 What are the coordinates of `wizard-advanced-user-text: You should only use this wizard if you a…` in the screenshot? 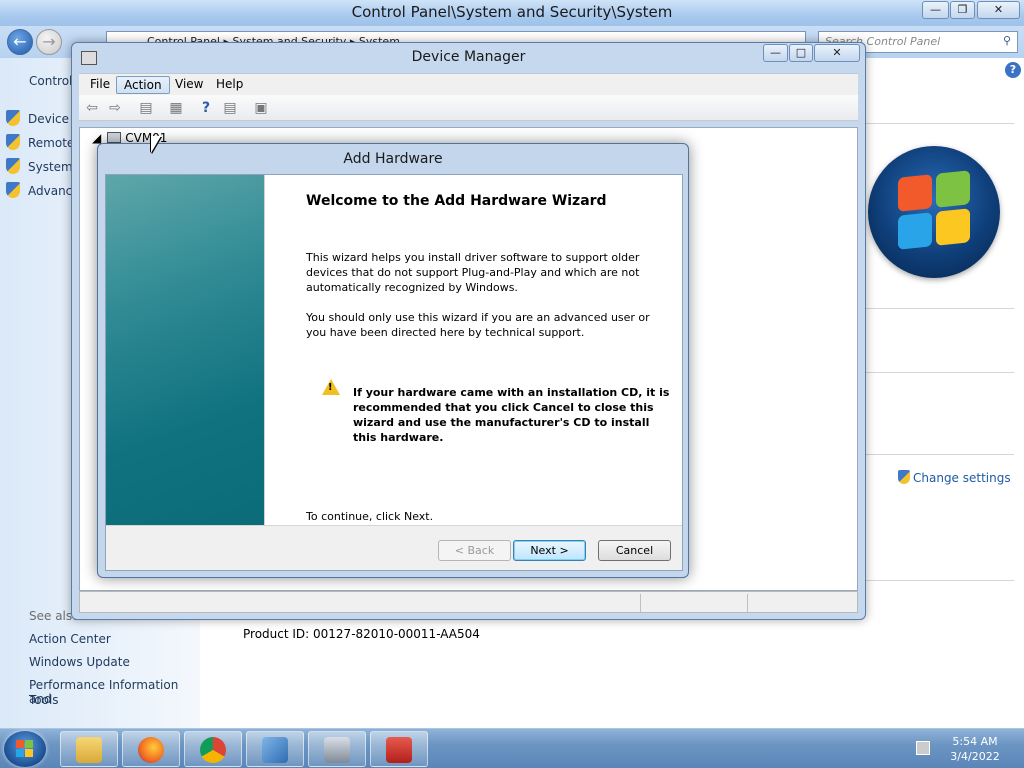 It's located at (478, 325).